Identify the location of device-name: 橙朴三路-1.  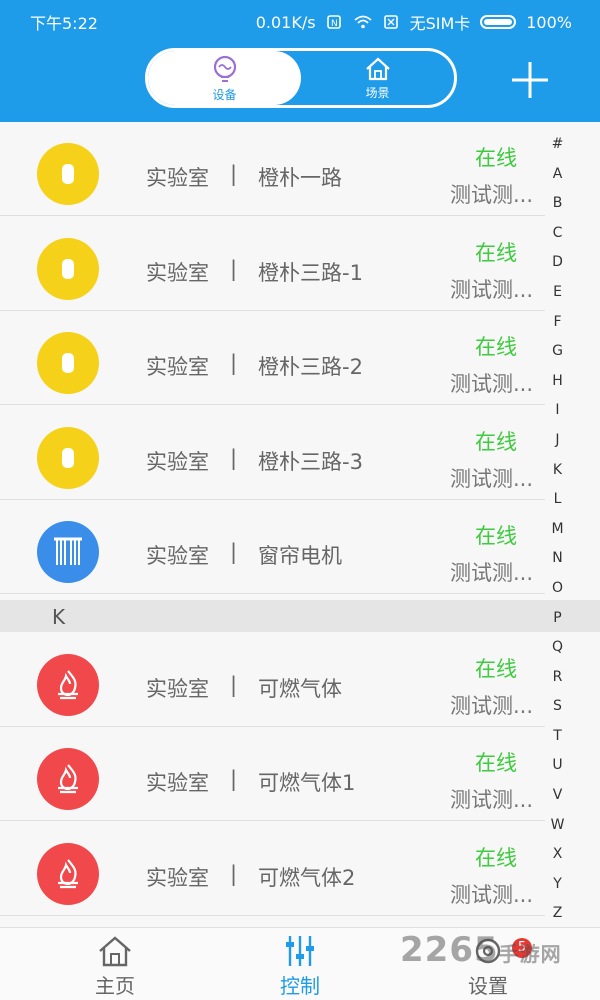
(310, 273).